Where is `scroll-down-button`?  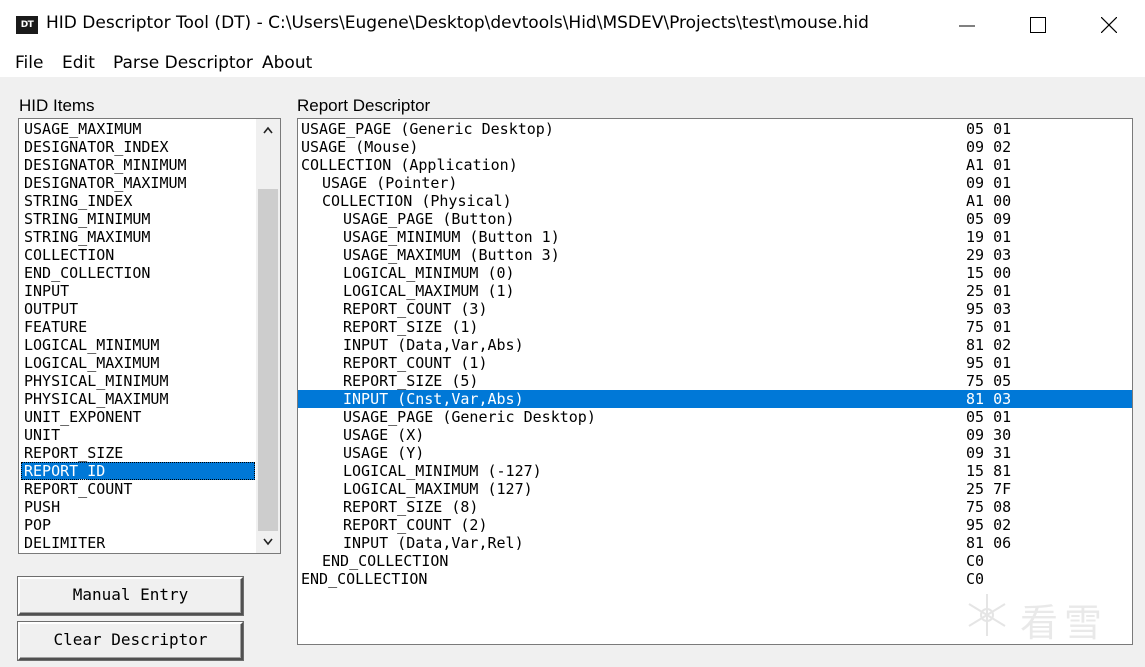
scroll-down-button is located at coordinates (268, 542).